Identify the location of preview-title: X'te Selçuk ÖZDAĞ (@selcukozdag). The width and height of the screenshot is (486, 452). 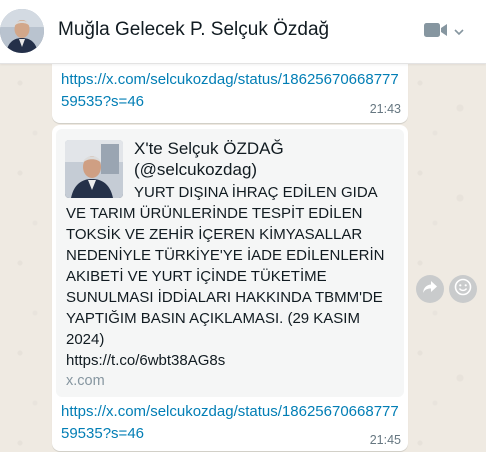
(209, 159).